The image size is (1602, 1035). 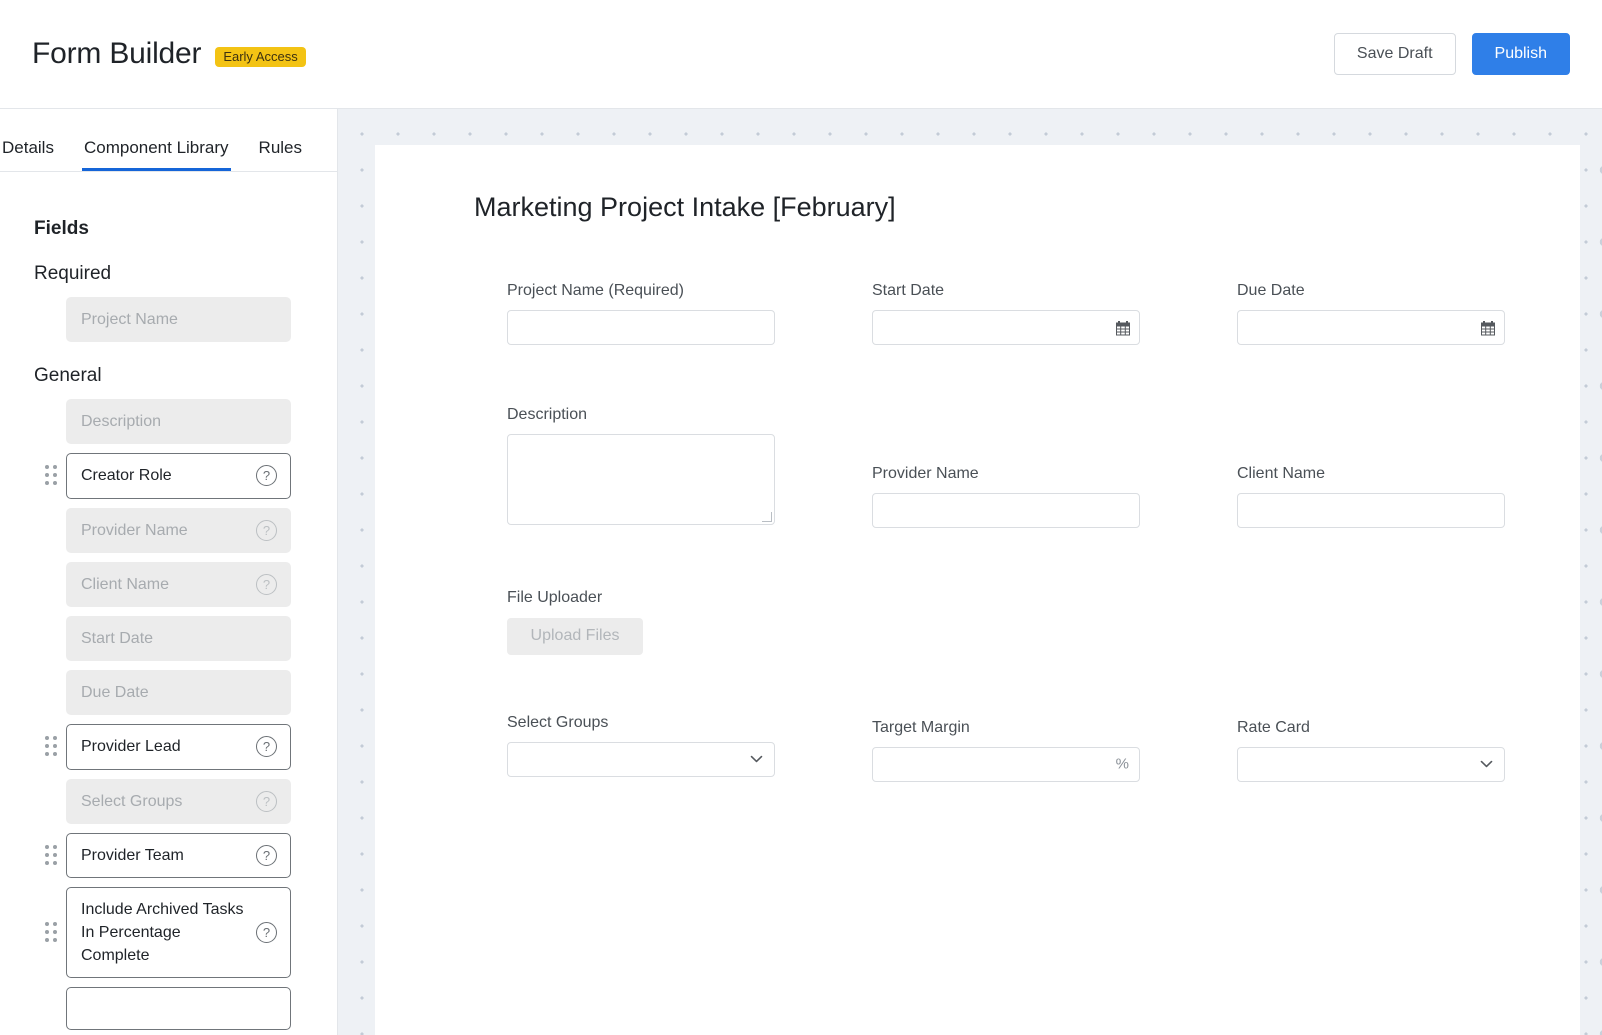 What do you see at coordinates (178, 1009) in the screenshot?
I see `component-chip` at bounding box center [178, 1009].